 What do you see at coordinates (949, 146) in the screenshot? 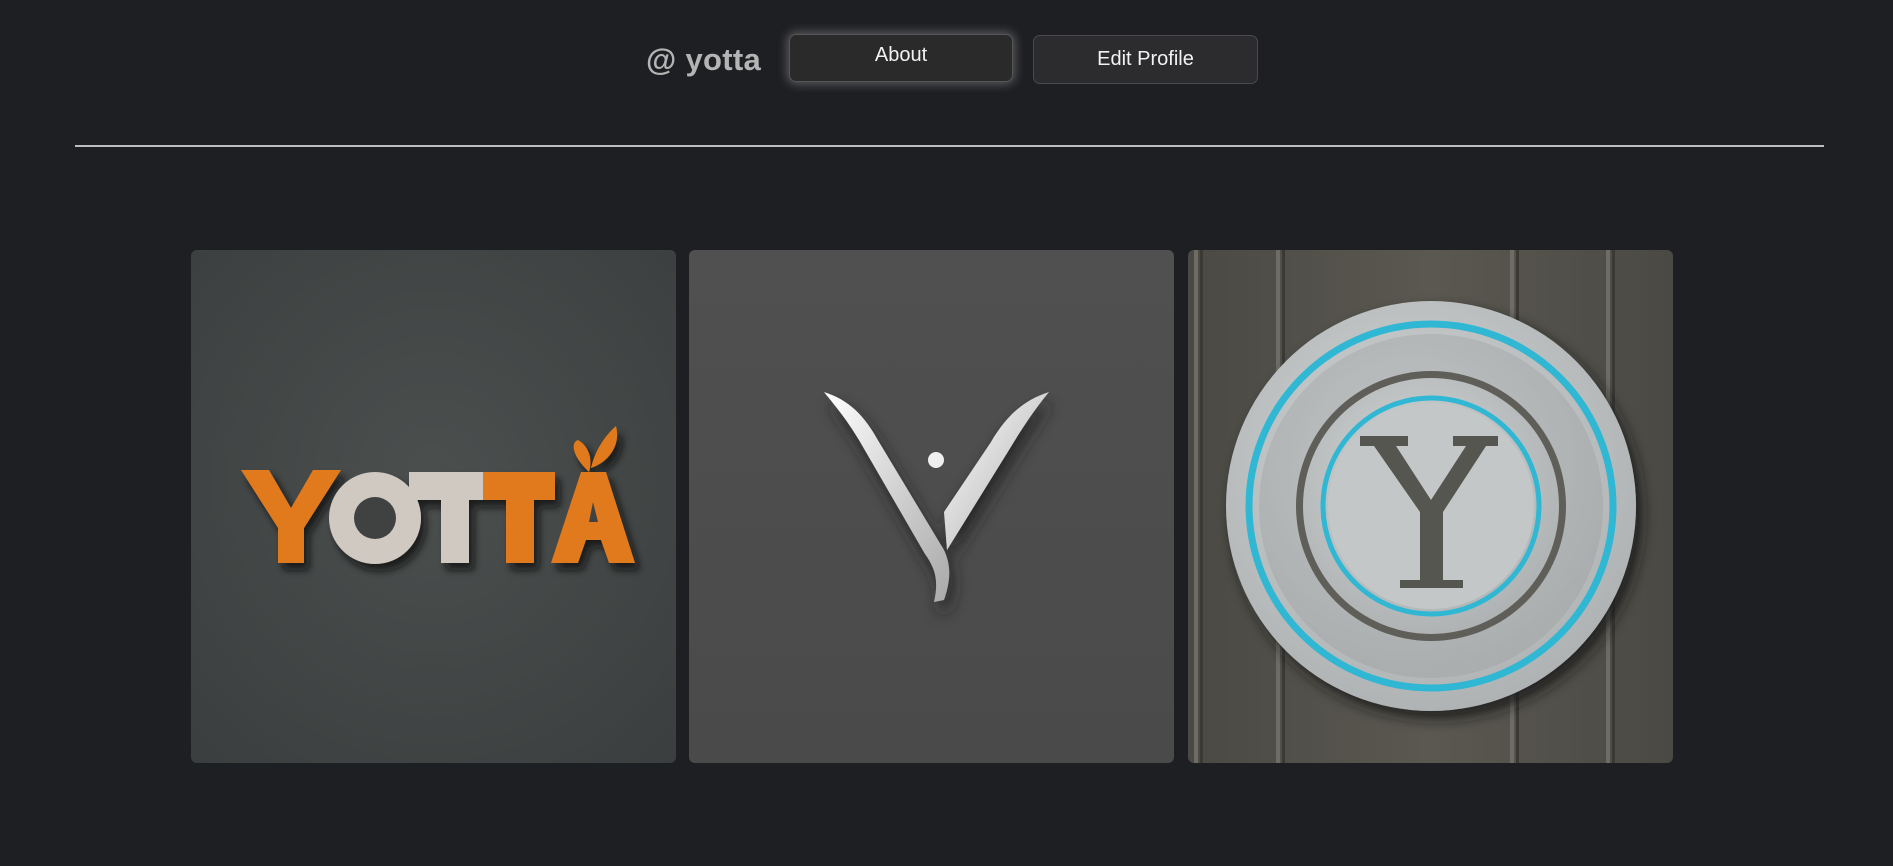
I see `header-divider` at bounding box center [949, 146].